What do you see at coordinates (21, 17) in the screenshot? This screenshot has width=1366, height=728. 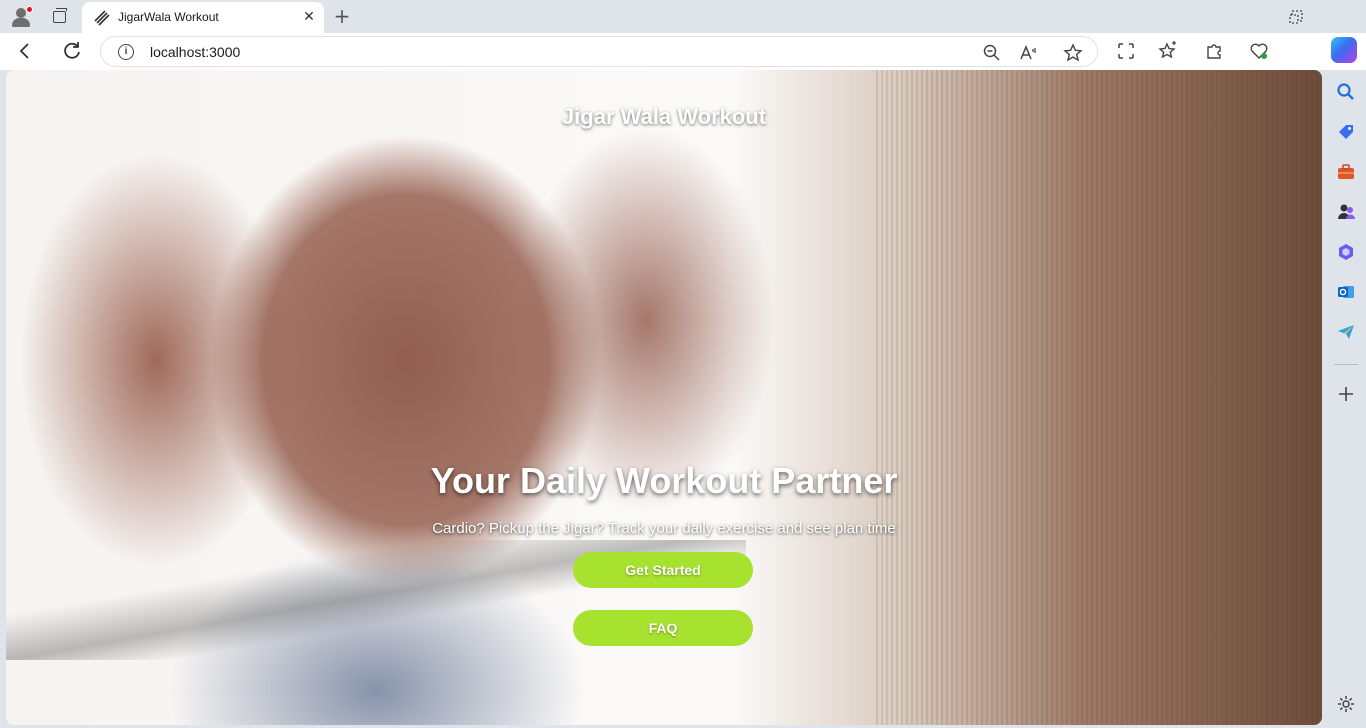 I see `profile-avatar-icon` at bounding box center [21, 17].